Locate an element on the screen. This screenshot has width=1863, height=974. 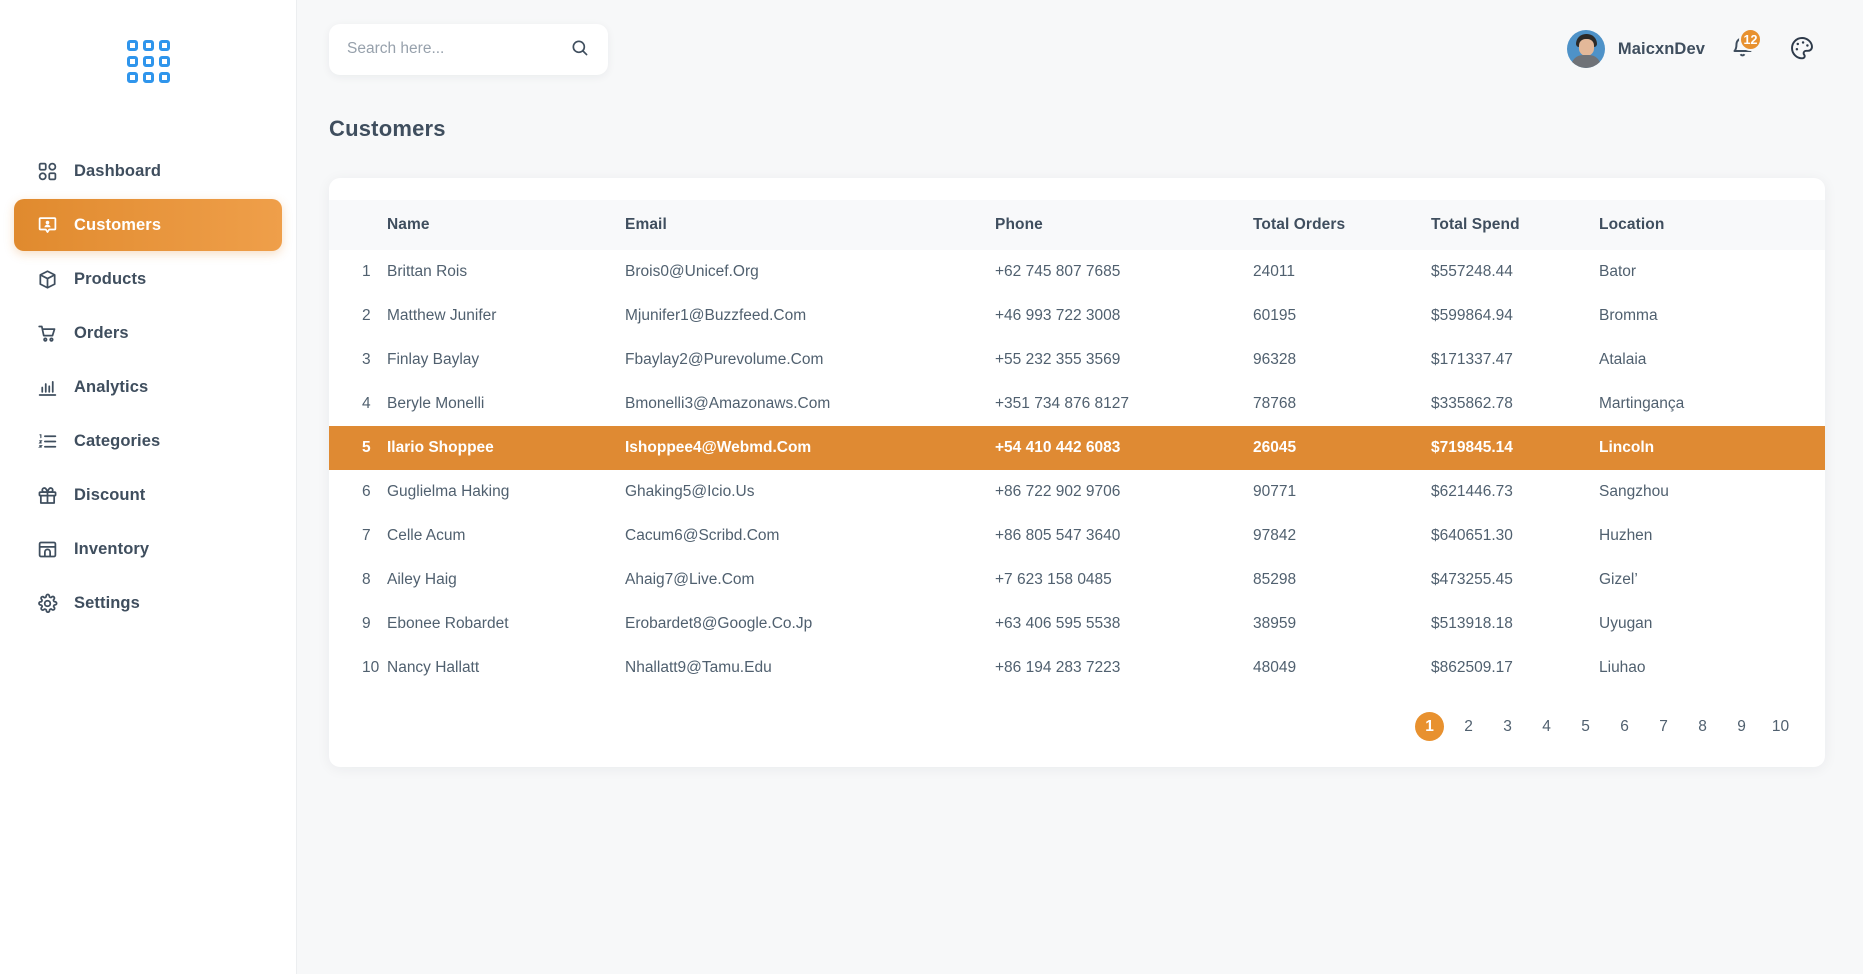
palette-icon is located at coordinates (1802, 49).